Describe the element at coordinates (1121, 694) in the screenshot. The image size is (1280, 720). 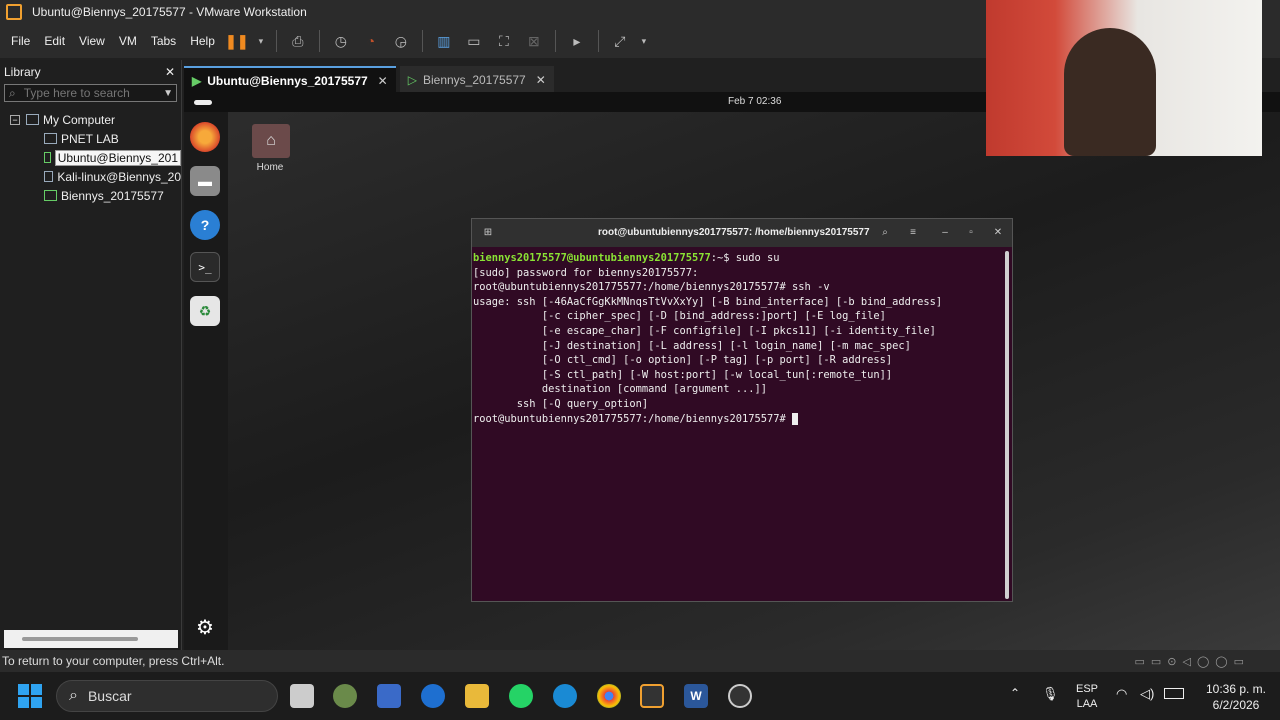
I see `wifi-icon: ◠` at that location.